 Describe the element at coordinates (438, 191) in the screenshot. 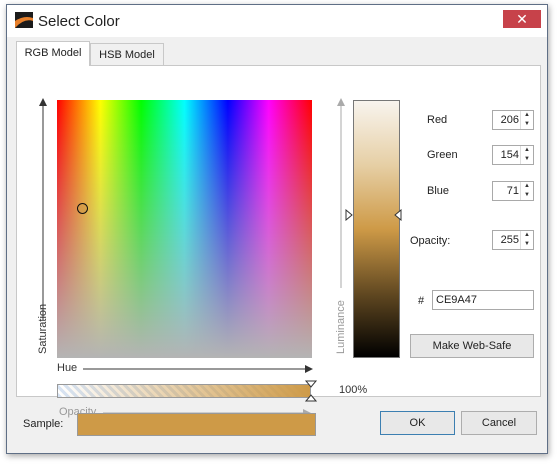

I see `blue-label: Blue` at that location.